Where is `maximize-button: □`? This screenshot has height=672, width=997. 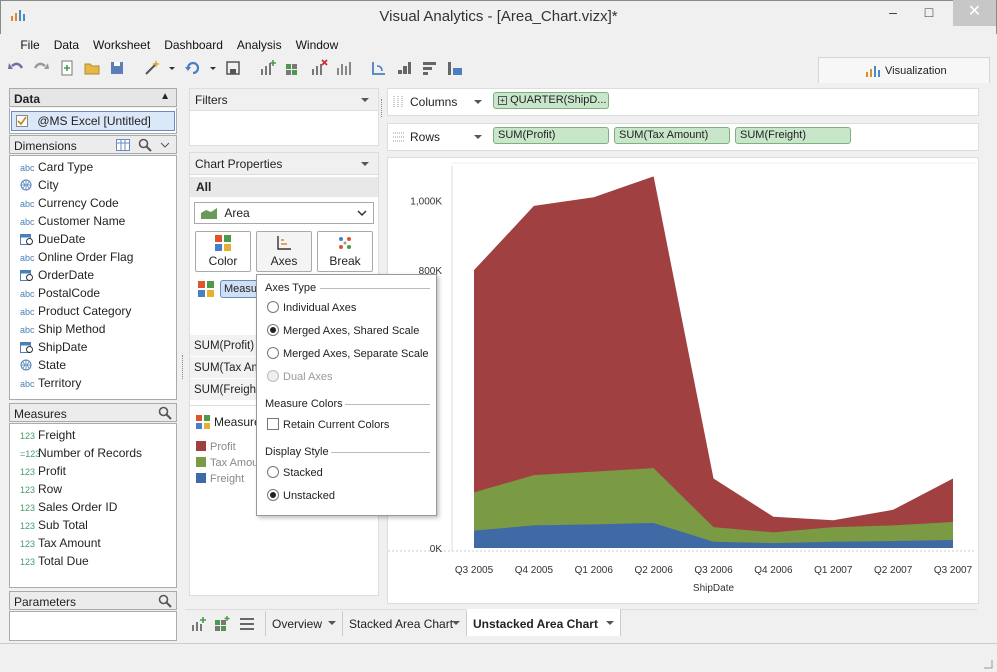 maximize-button: □ is located at coordinates (929, 13).